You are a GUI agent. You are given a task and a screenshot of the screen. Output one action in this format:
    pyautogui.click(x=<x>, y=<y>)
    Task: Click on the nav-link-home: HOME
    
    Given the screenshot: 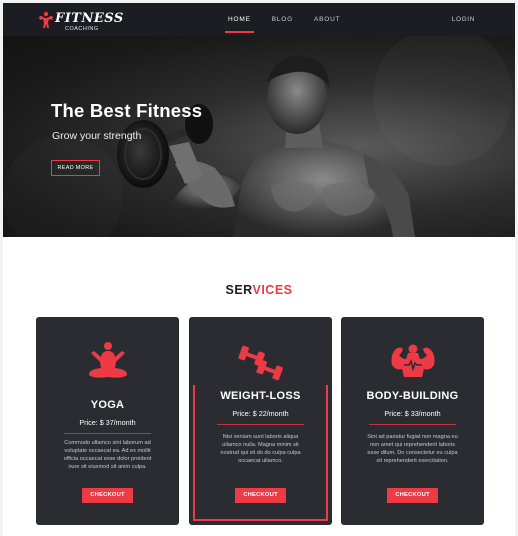 What is the action you would take?
    pyautogui.click(x=239, y=19)
    